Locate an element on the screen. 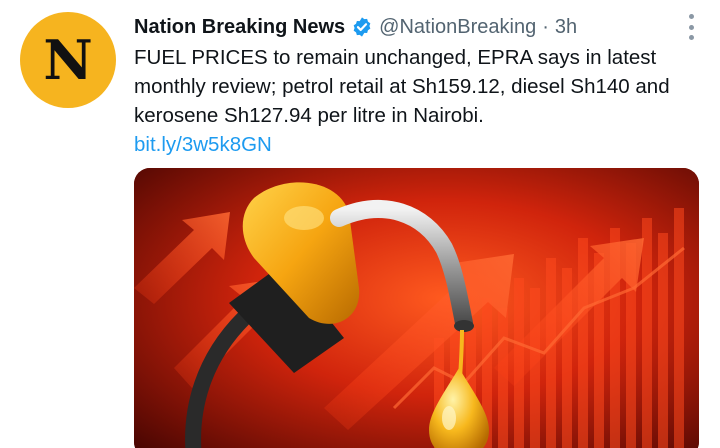 This screenshot has height=448, width=720. avatar: N is located at coordinates (68, 60).